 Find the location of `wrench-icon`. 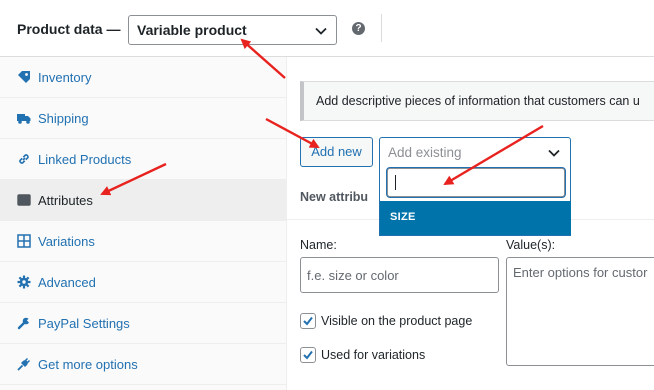

wrench-icon is located at coordinates (24, 323).